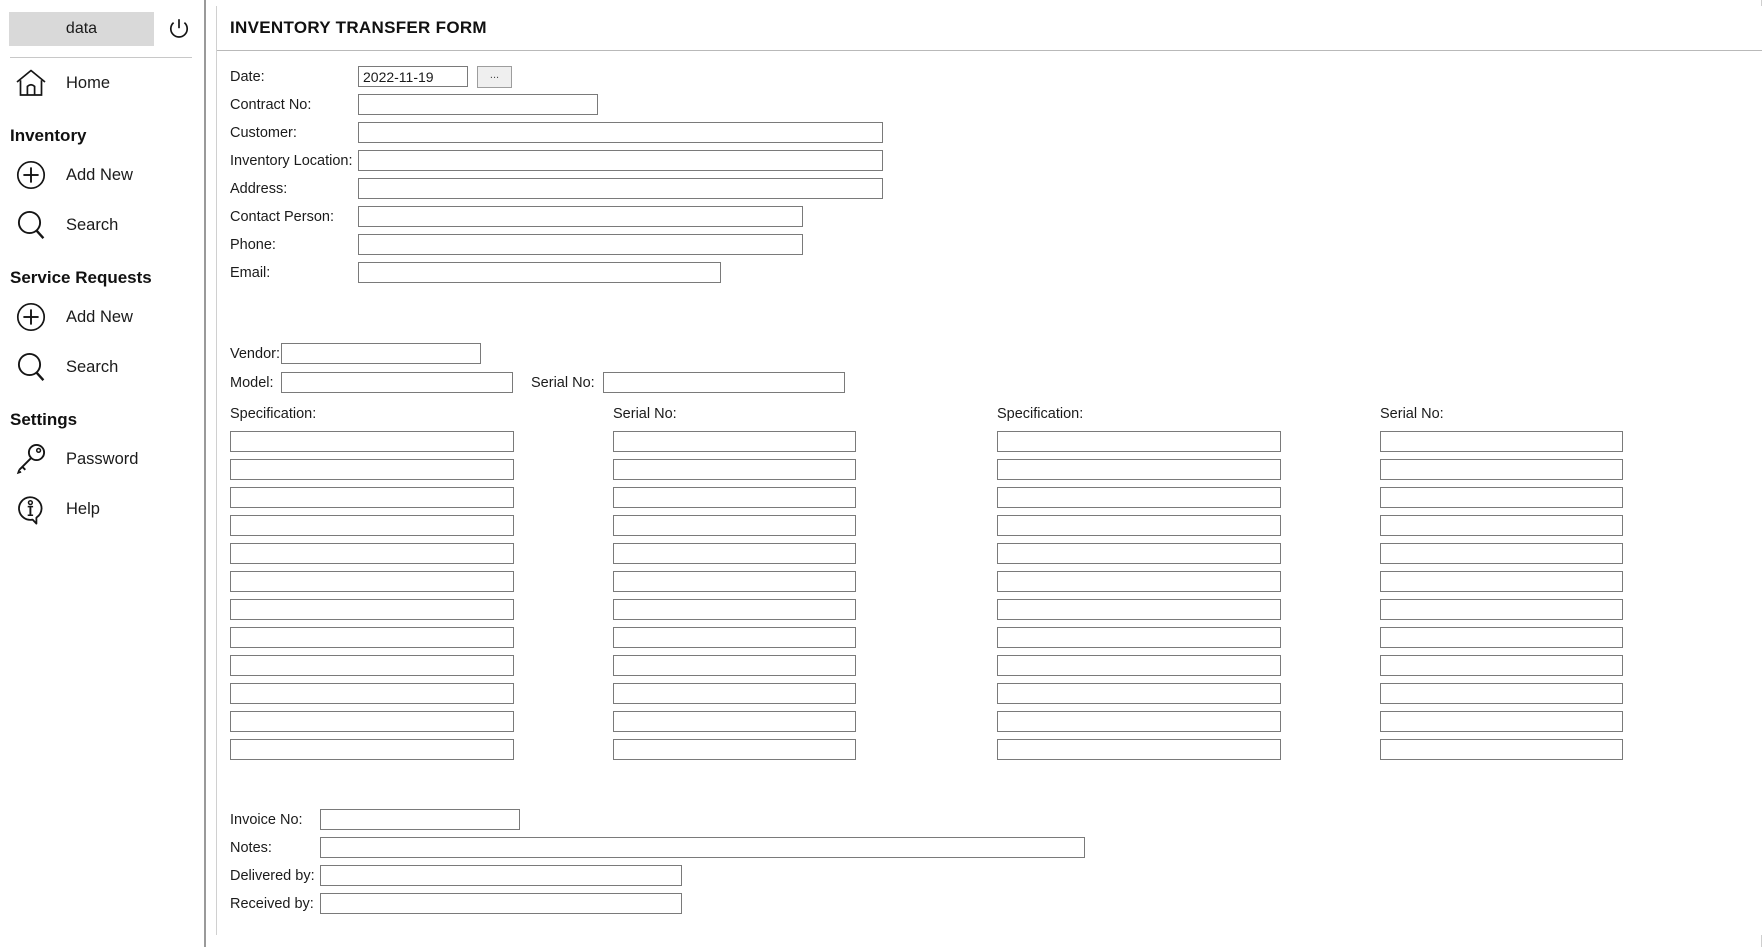  I want to click on info-bubble-icon, so click(31, 509).